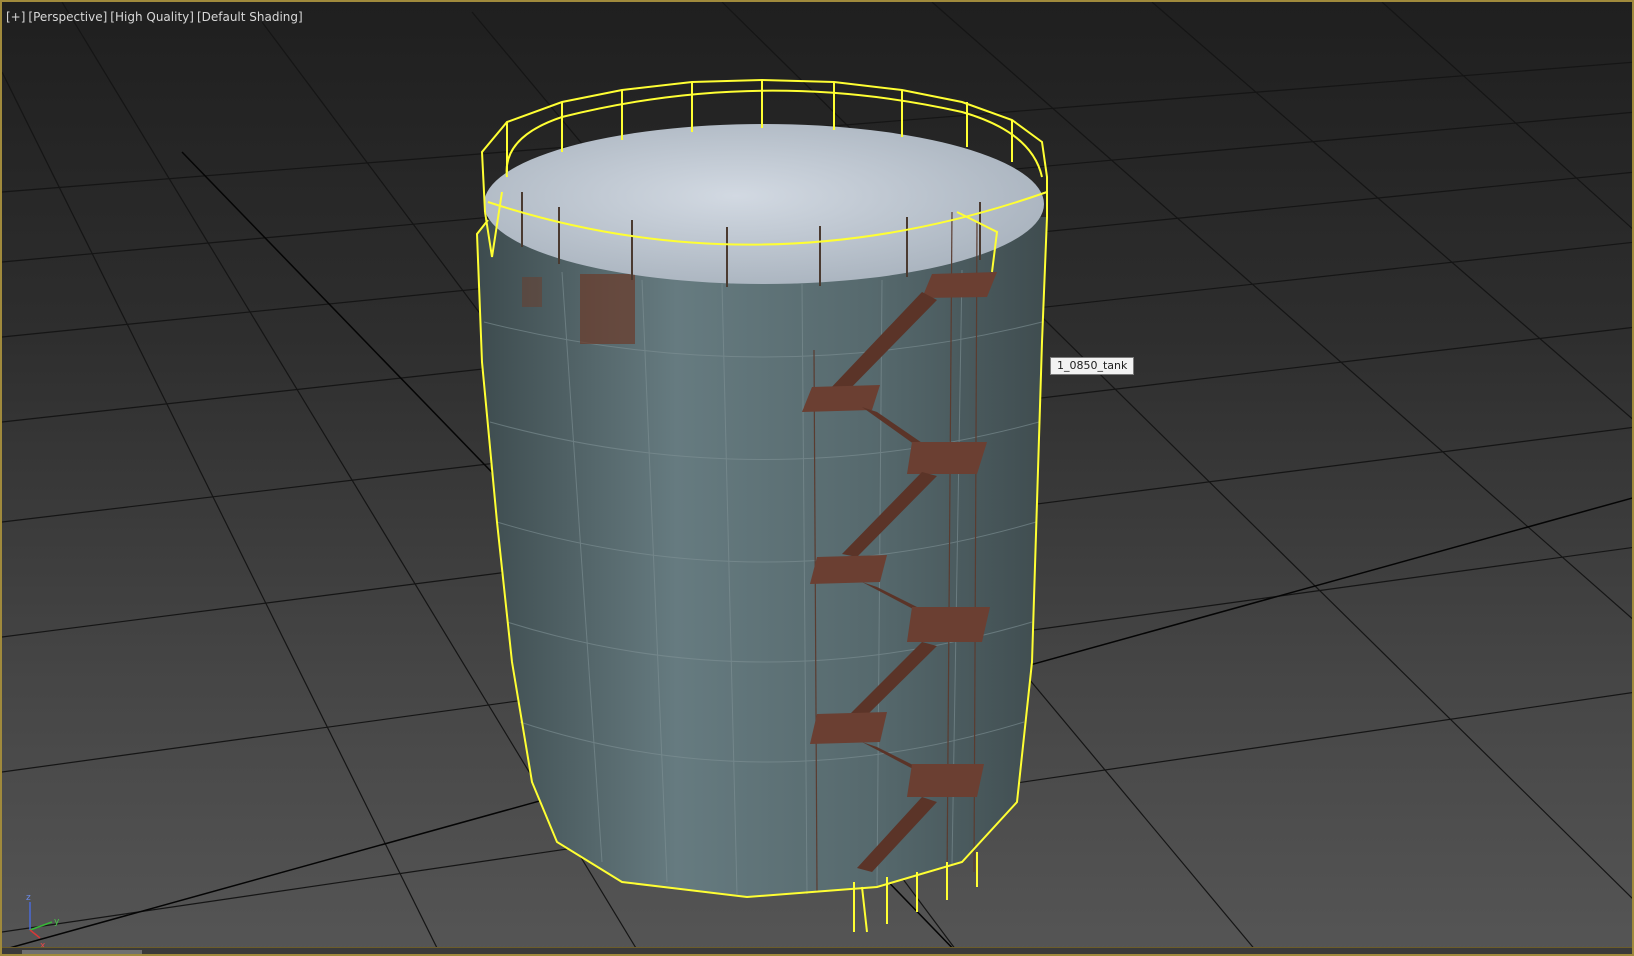 The image size is (1634, 956). What do you see at coordinates (817, 950) in the screenshot?
I see `viewport-bottom-bar` at bounding box center [817, 950].